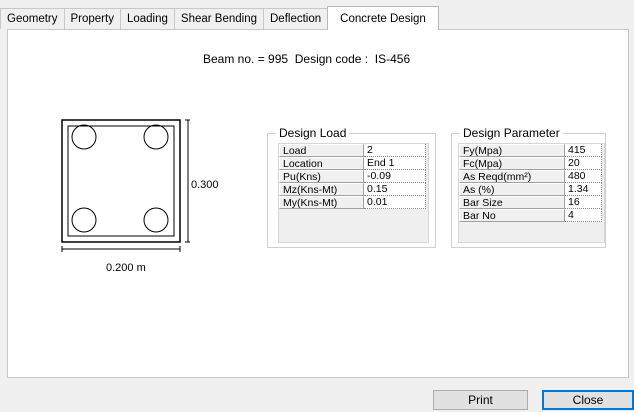 The width and height of the screenshot is (634, 412). I want to click on row-value: 16, so click(583, 202).